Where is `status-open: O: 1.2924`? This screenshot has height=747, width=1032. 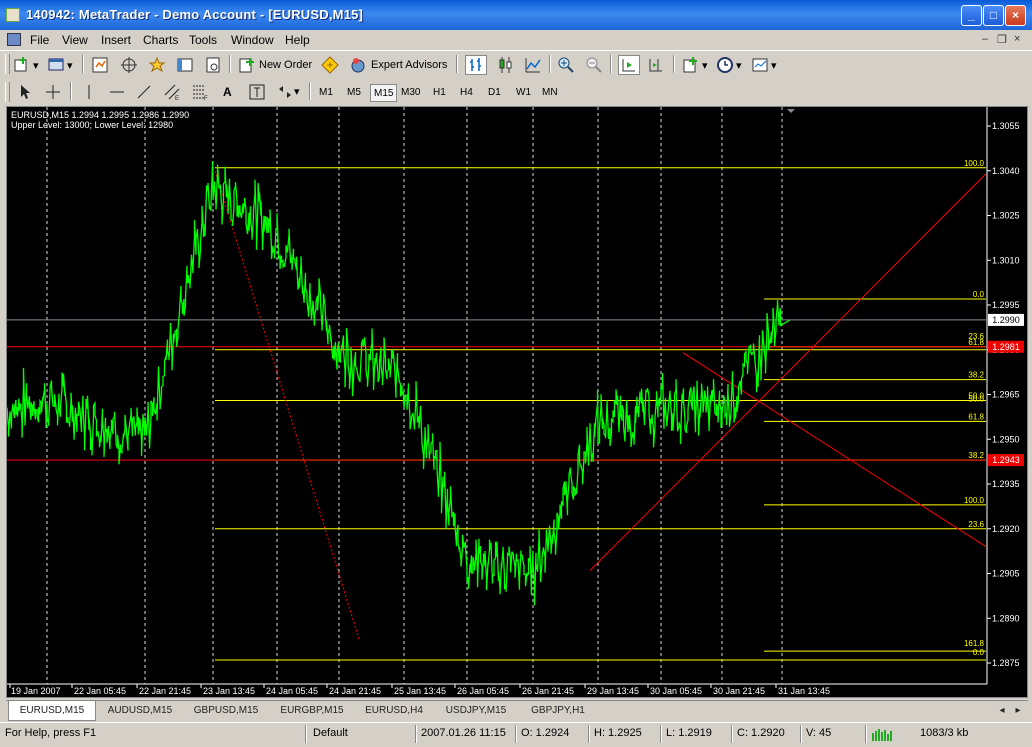 status-open: O: 1.2924 is located at coordinates (545, 733).